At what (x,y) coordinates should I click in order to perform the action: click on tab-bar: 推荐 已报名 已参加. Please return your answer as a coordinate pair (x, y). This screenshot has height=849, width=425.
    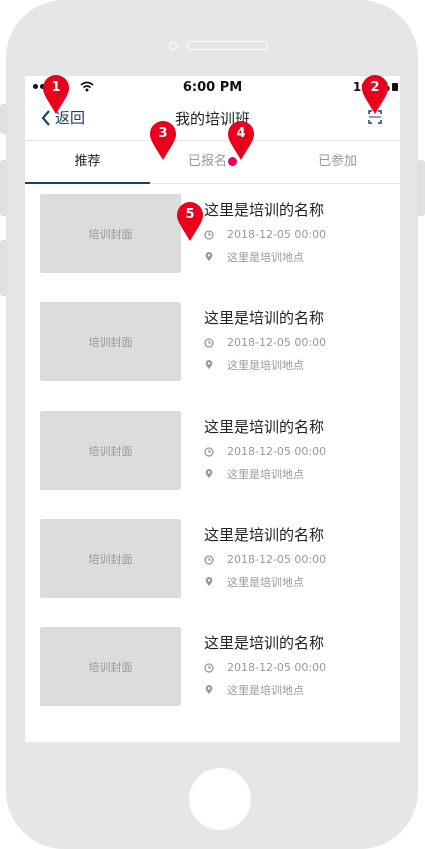
    Looking at the image, I should click on (212, 162).